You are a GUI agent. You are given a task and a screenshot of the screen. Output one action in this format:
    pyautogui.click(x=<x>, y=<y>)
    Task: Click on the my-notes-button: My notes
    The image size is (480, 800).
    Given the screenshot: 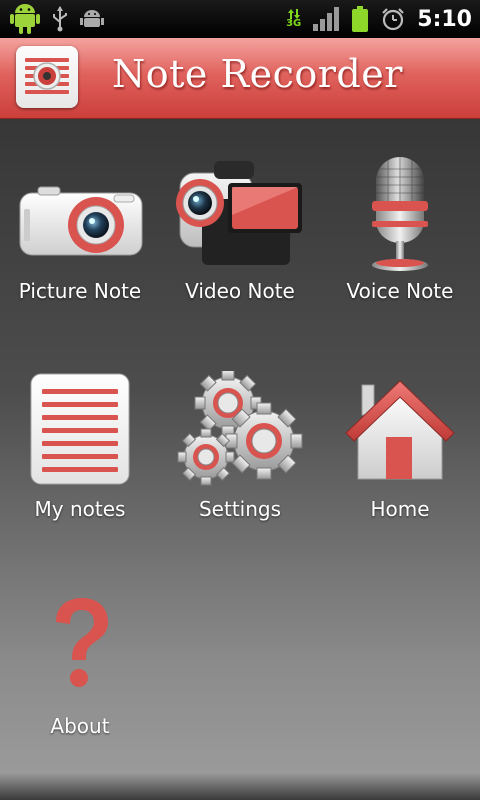 What is the action you would take?
    pyautogui.click(x=80, y=457)
    